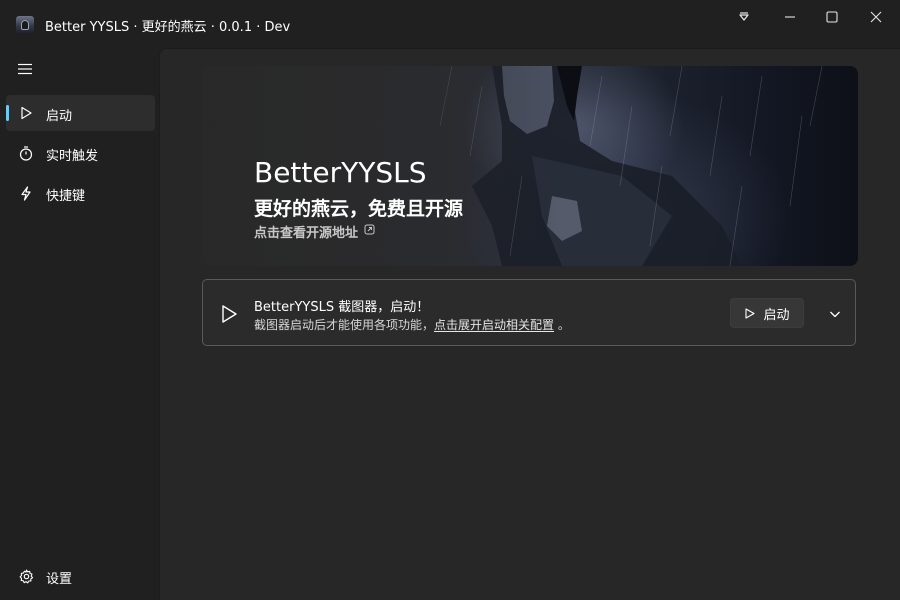 This screenshot has height=600, width=900. What do you see at coordinates (26, 153) in the screenshot?
I see `timer-icon` at bounding box center [26, 153].